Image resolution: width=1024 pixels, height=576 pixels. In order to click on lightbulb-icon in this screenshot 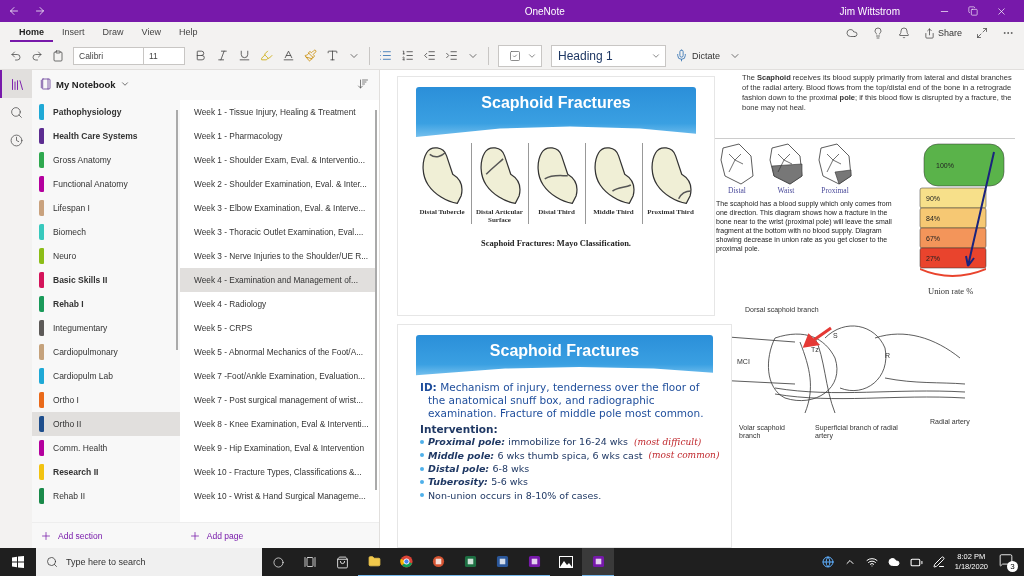, I will do `click(877, 33)`.